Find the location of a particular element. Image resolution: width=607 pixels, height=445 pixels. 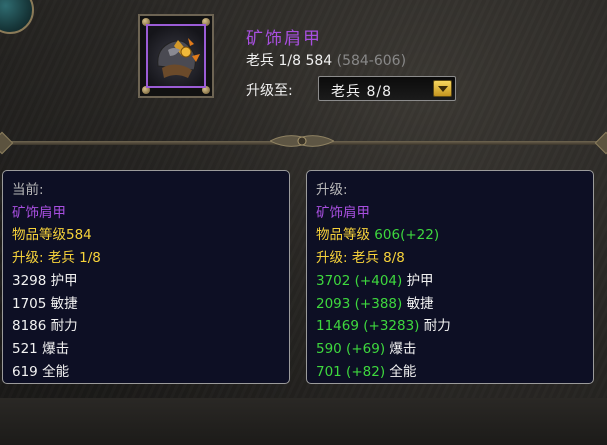

divider-center-ornament is located at coordinates (302, 141).